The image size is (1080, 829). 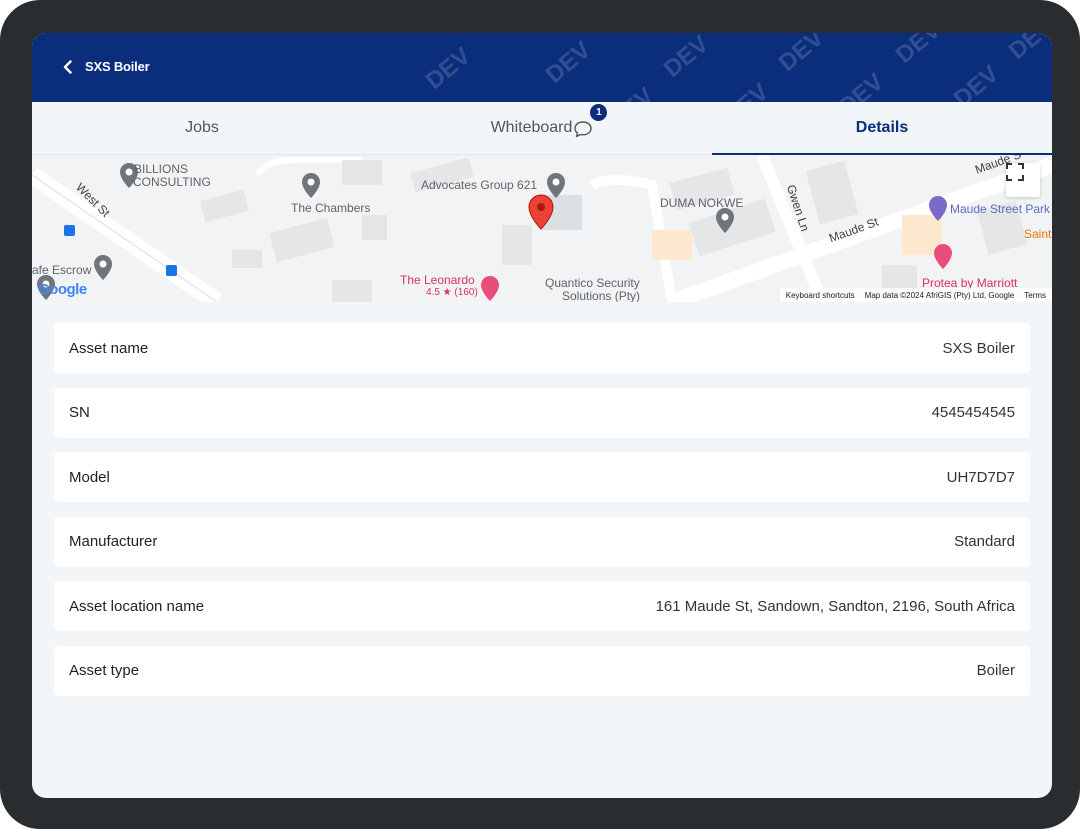 I want to click on chevron-left-icon, so click(x=67, y=67).